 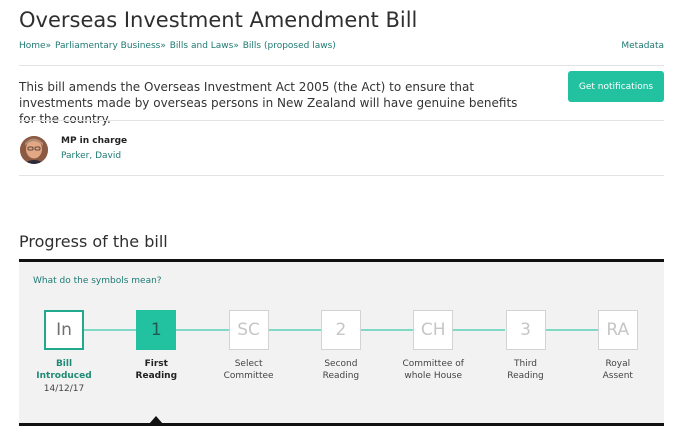 What do you see at coordinates (64, 389) in the screenshot?
I see `stage-date: 14/12/17` at bounding box center [64, 389].